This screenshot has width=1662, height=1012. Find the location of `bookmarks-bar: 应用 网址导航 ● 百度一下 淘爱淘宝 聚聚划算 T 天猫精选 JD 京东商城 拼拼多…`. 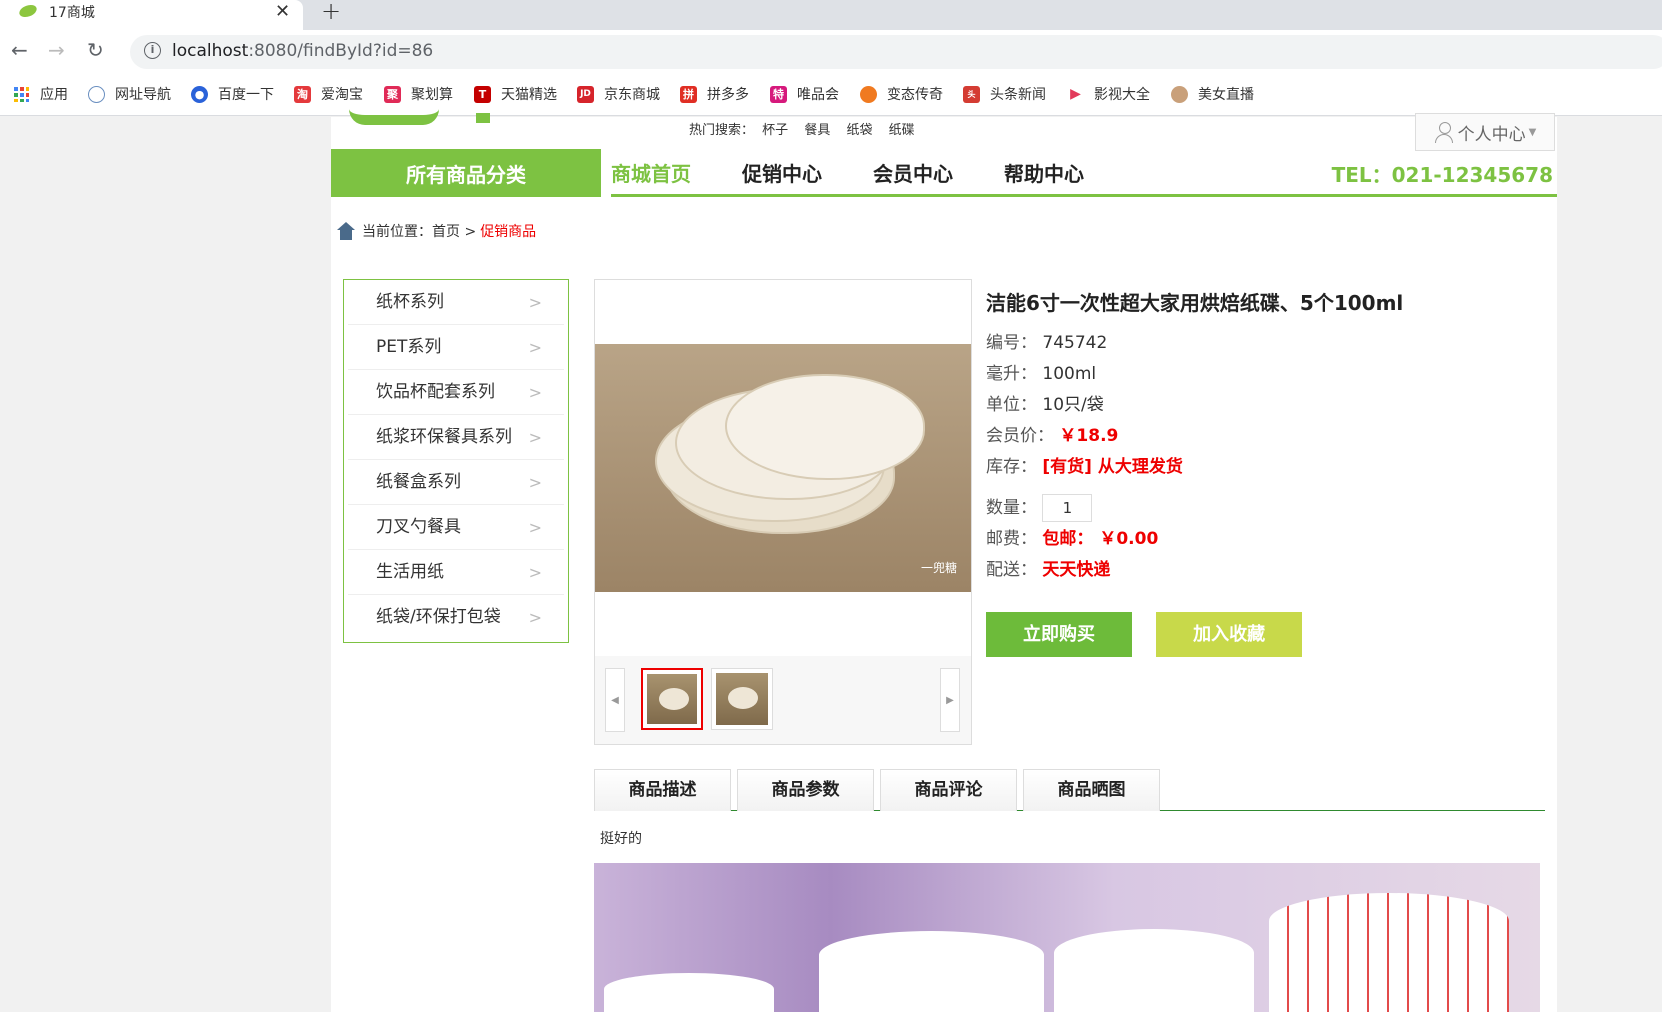

bookmarks-bar: 应用 网址导航 ● 百度一下 淘爱淘宝 聚聚划算 T 天猫精选 JD 京东商城 拼拼多… is located at coordinates (831, 94).